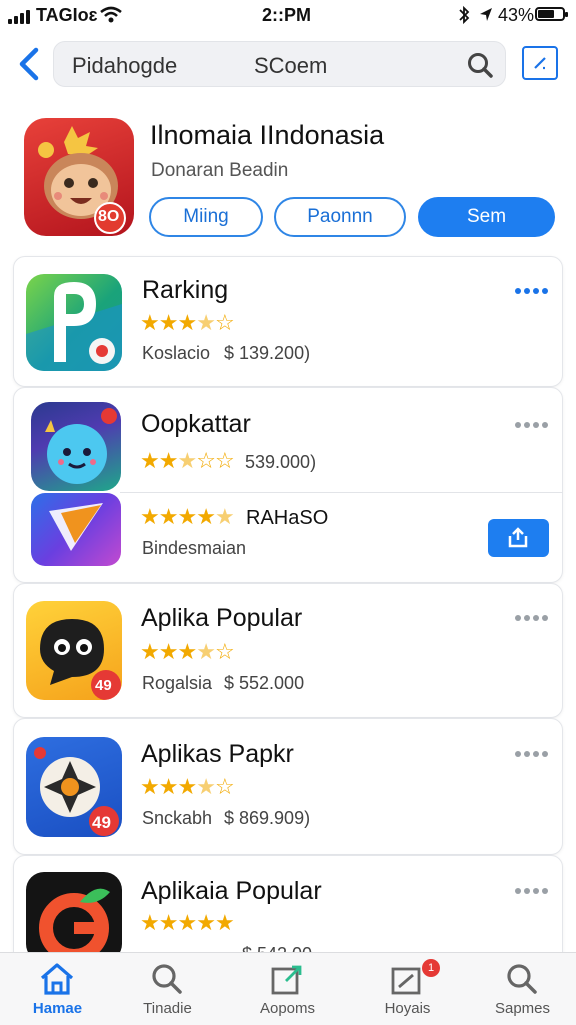  What do you see at coordinates (76, 446) in the screenshot?
I see `app-icon-oopkattar` at bounding box center [76, 446].